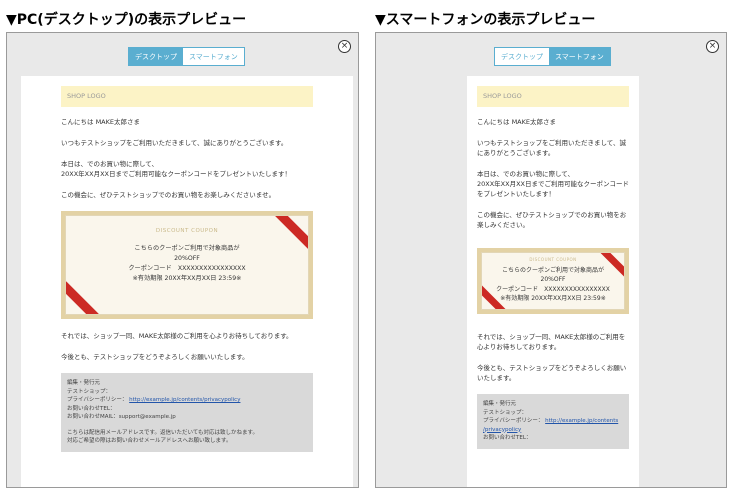  Describe the element at coordinates (485, 20) in the screenshot. I see `sp-preview-heading: ▼スマートフォンの表示プレビュー` at that location.